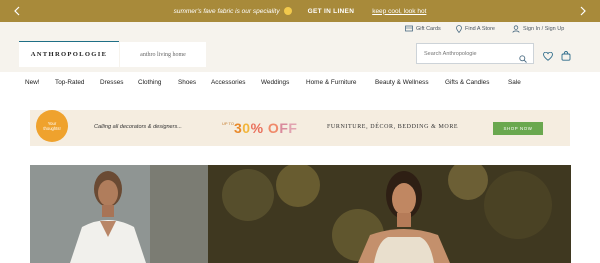 The width and height of the screenshot is (600, 263). Describe the element at coordinates (331, 82) in the screenshot. I see `nav-item-home-furniture: Home & Furniture` at that location.